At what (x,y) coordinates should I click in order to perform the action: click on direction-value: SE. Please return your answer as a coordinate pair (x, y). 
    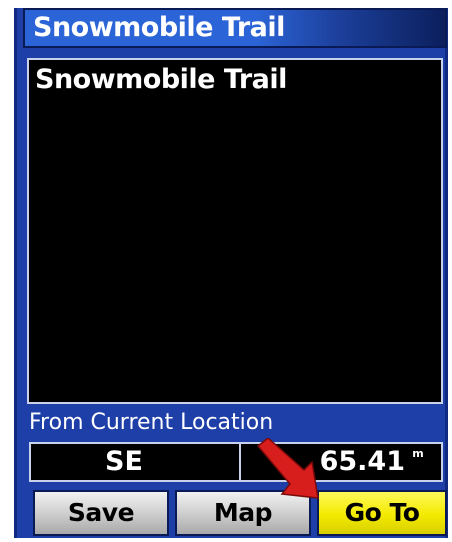
    Looking at the image, I should click on (124, 461).